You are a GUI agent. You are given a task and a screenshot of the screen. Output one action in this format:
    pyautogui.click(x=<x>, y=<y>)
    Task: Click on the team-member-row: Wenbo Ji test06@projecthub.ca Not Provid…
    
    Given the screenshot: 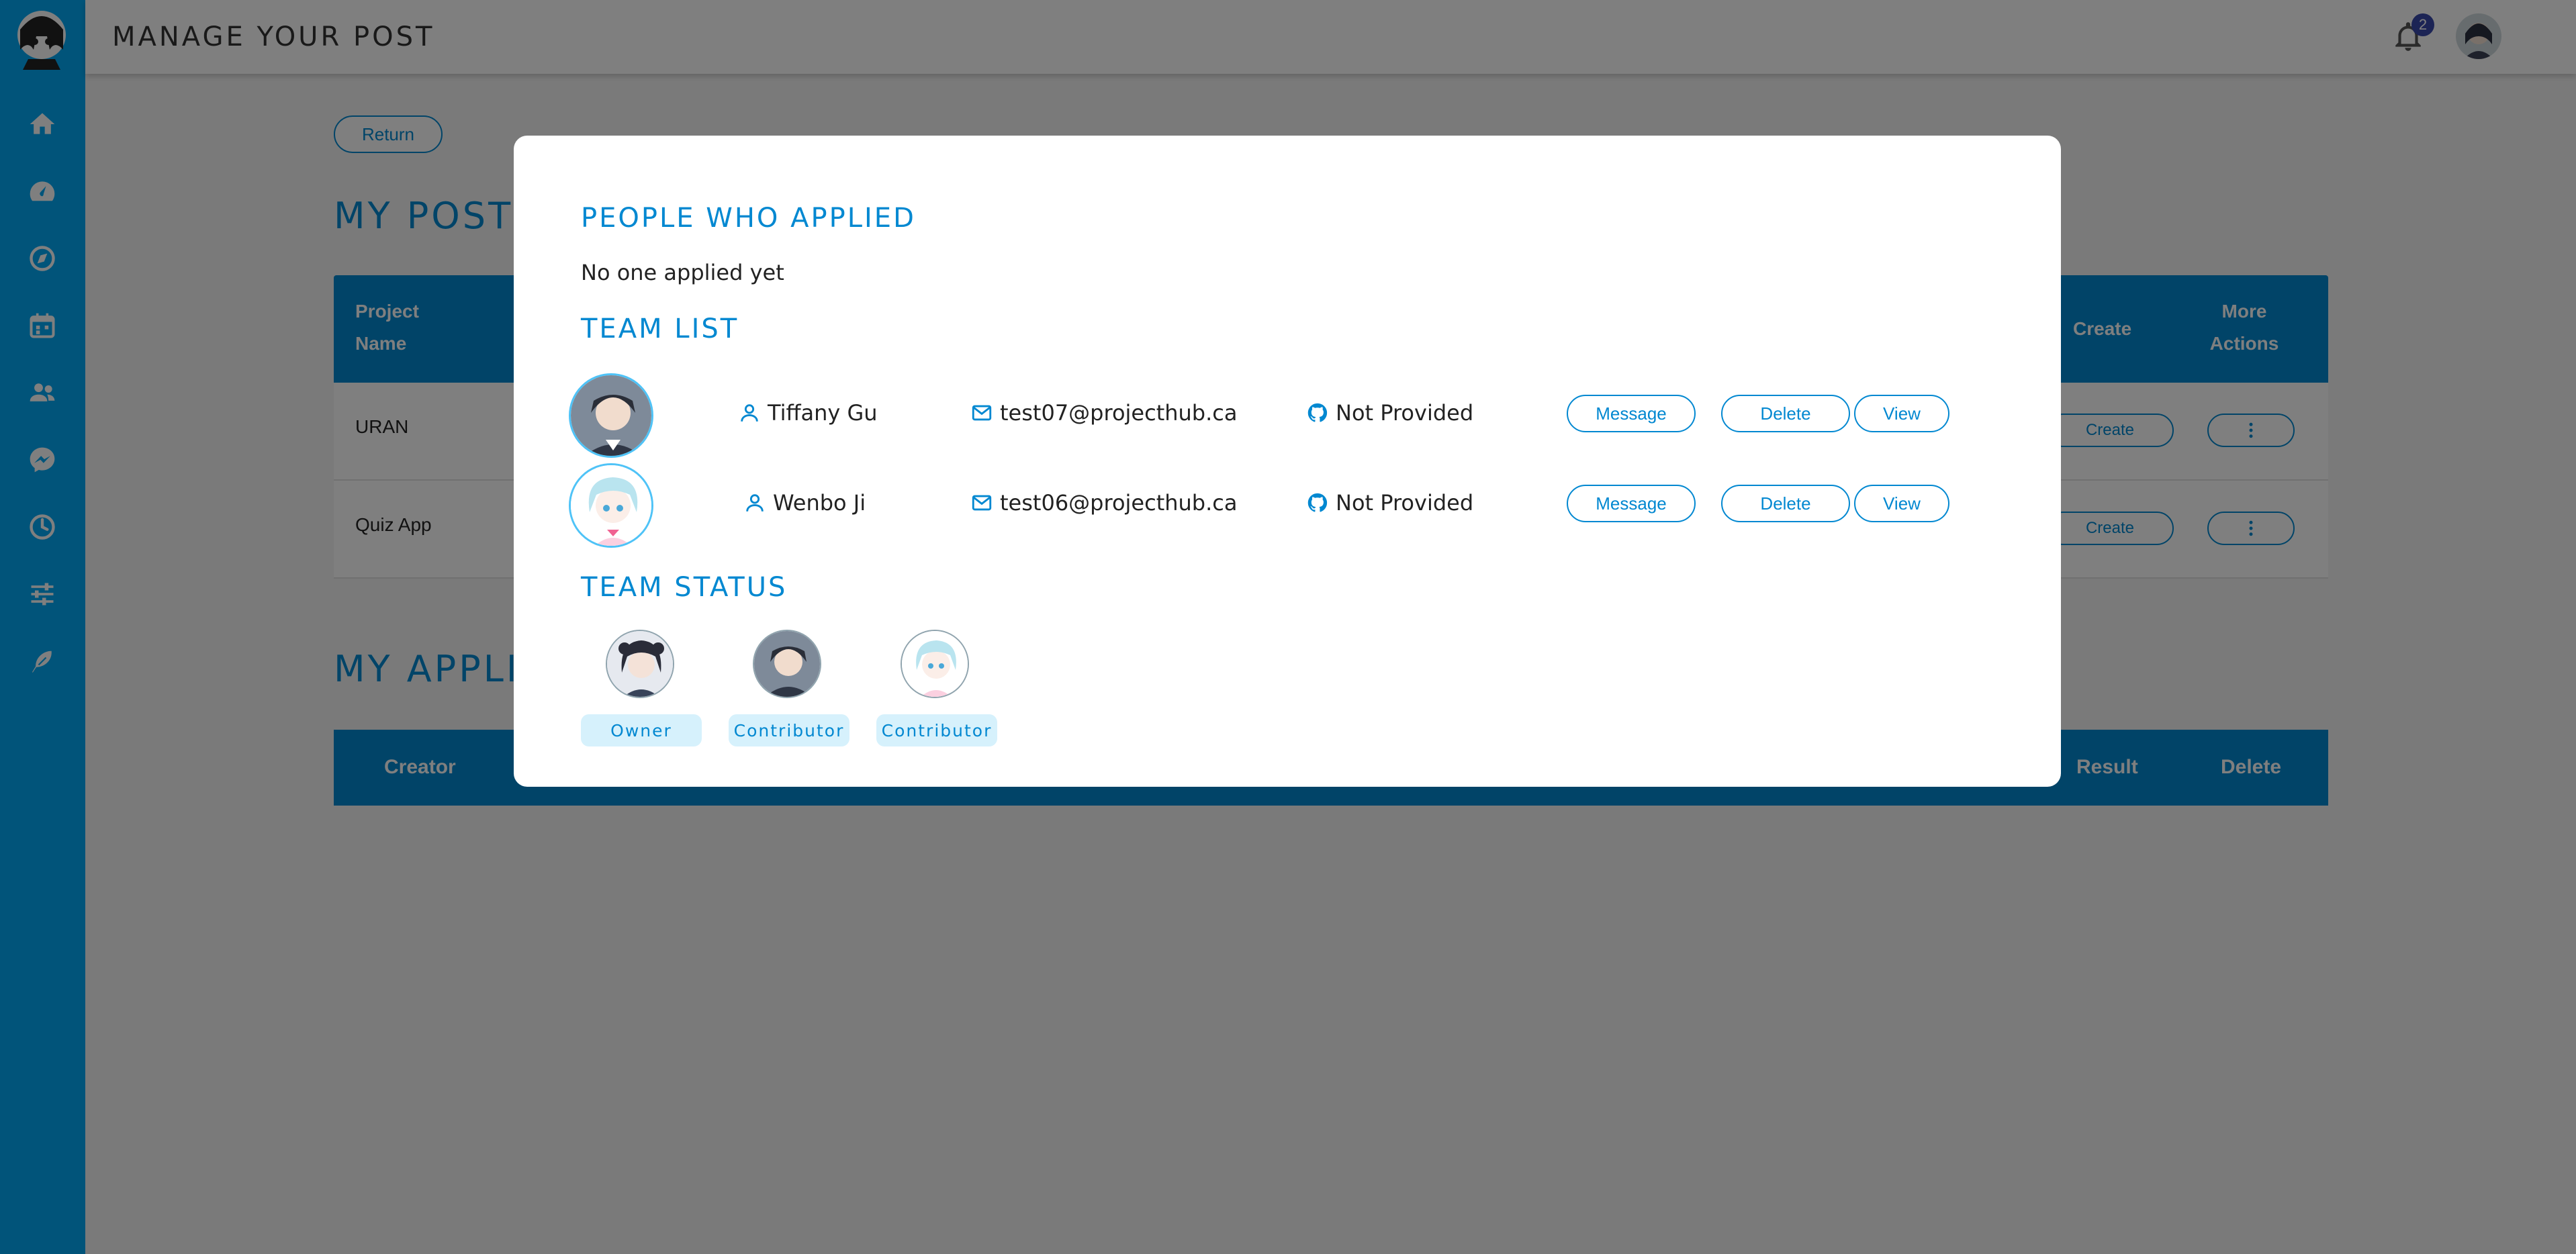 What is the action you would take?
    pyautogui.click(x=1287, y=506)
    